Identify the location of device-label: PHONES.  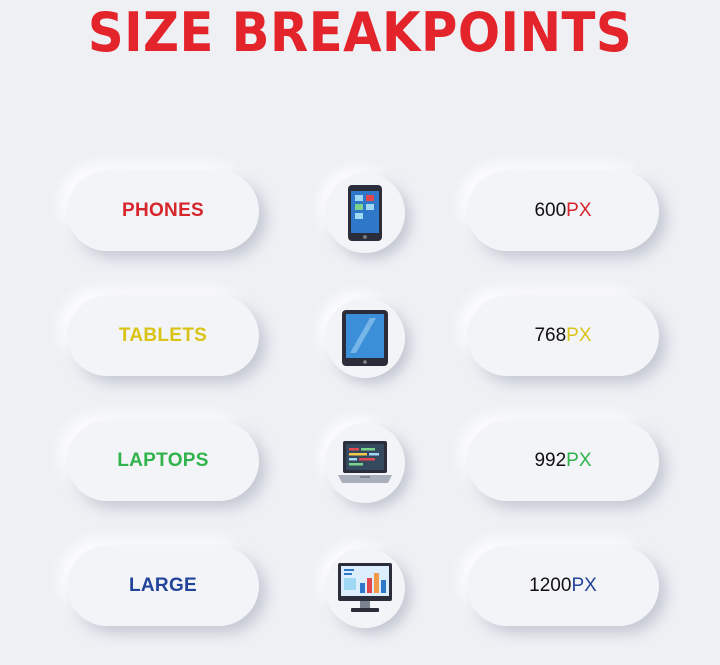
(163, 210).